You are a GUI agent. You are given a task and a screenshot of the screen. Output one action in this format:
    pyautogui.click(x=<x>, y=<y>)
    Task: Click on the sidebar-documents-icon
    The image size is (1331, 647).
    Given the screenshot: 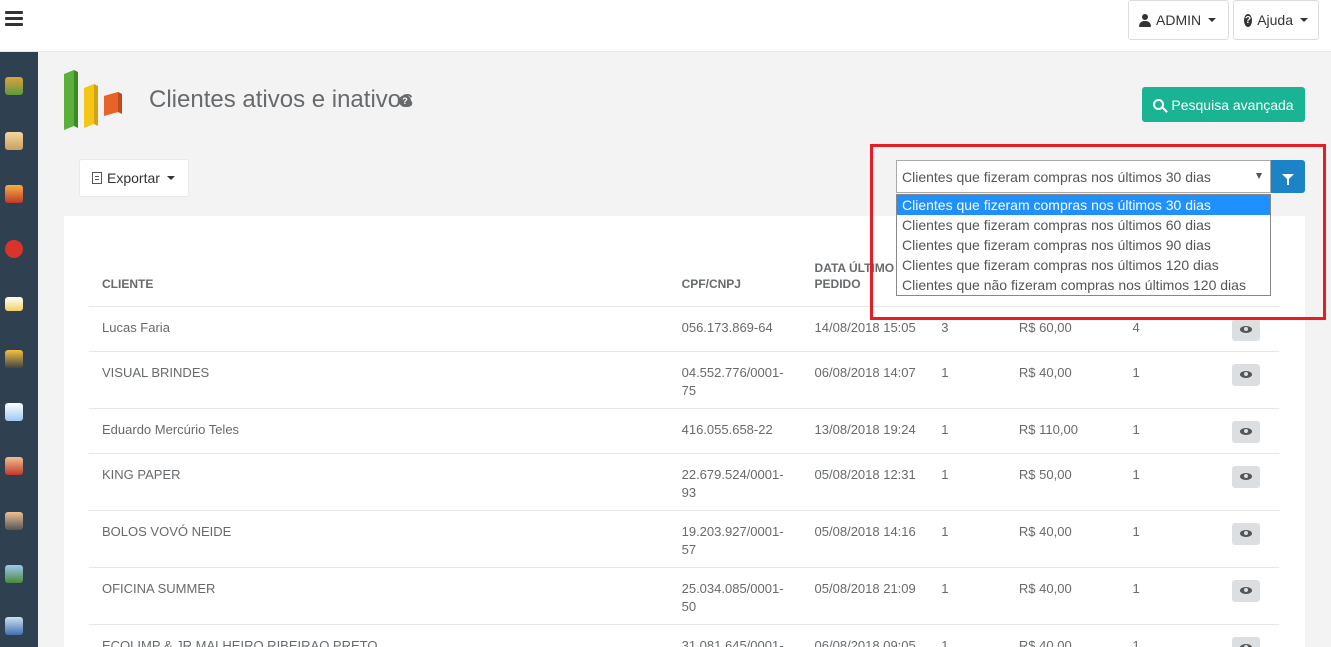 What is the action you would take?
    pyautogui.click(x=14, y=412)
    